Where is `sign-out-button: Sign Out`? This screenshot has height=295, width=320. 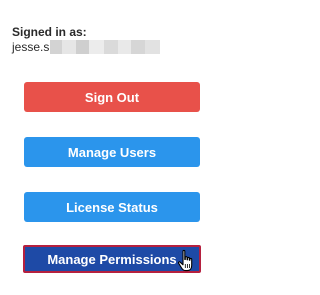
sign-out-button: Sign Out is located at coordinates (112, 97).